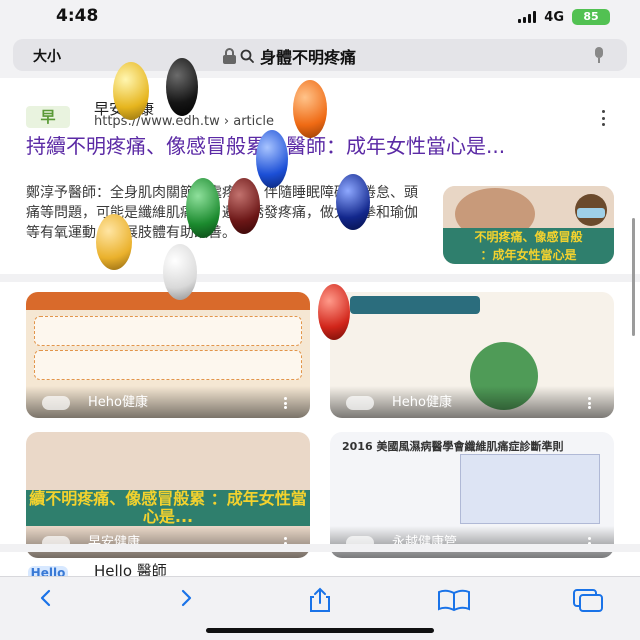  What do you see at coordinates (184, 121) in the screenshot?
I see `site-url: https://www.edh.tw › article` at bounding box center [184, 121].